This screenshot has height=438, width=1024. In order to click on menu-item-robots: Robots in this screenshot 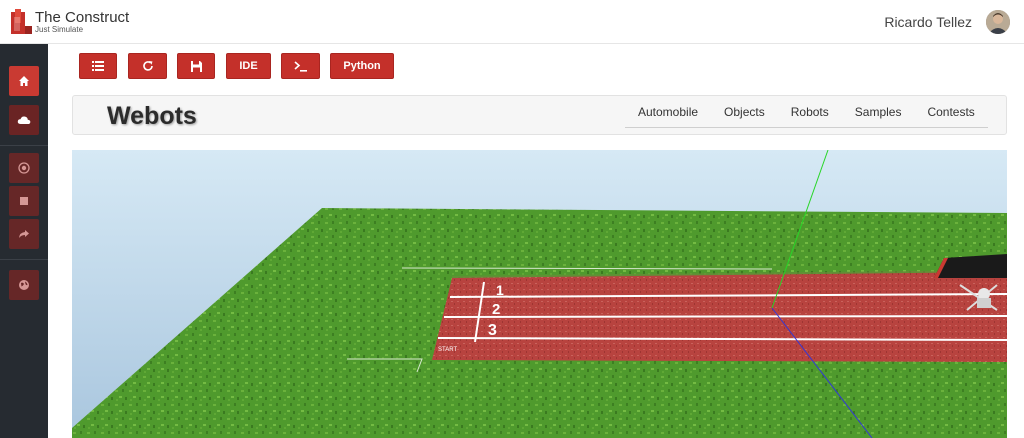, I will do `click(810, 112)`.